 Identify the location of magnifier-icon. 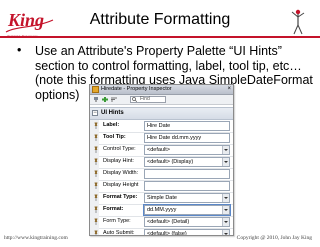
(134, 99).